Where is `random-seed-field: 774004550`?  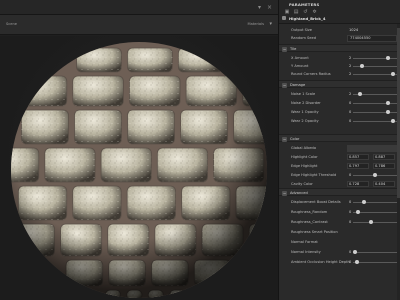 random-seed-field: 774004550 is located at coordinates (372, 38).